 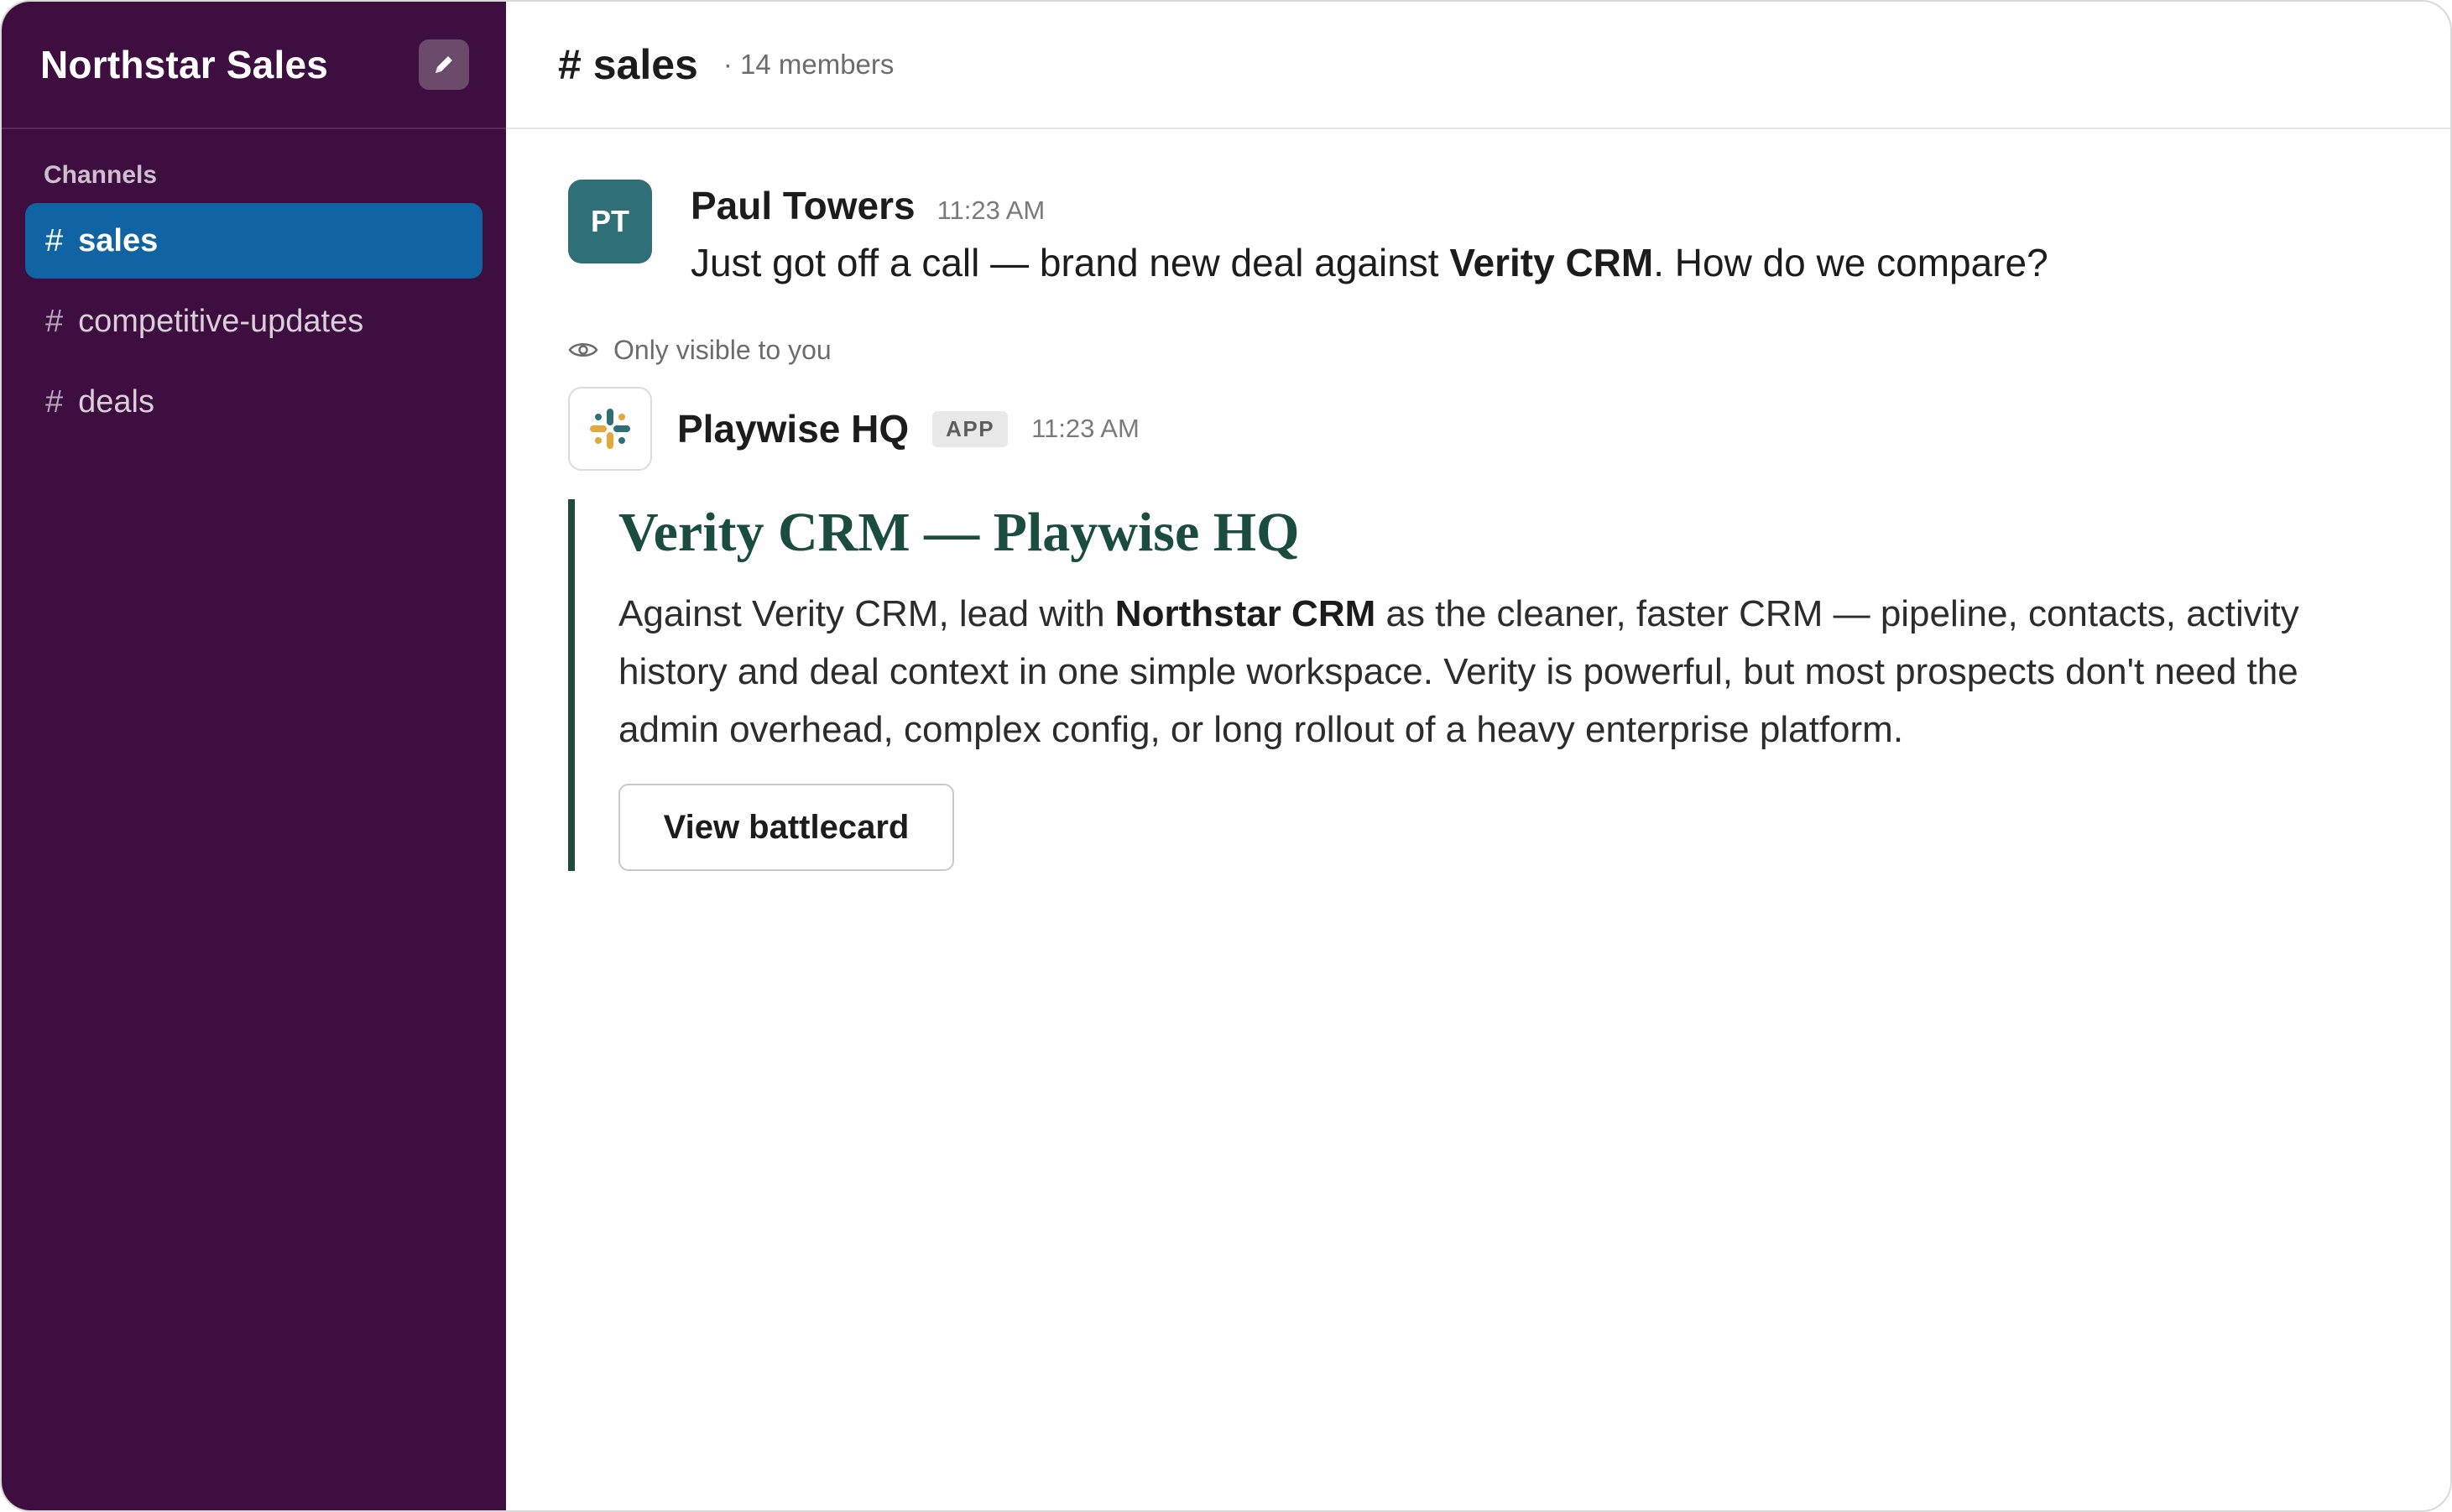 I want to click on view-battlecard-button: View battlecard, so click(x=786, y=828).